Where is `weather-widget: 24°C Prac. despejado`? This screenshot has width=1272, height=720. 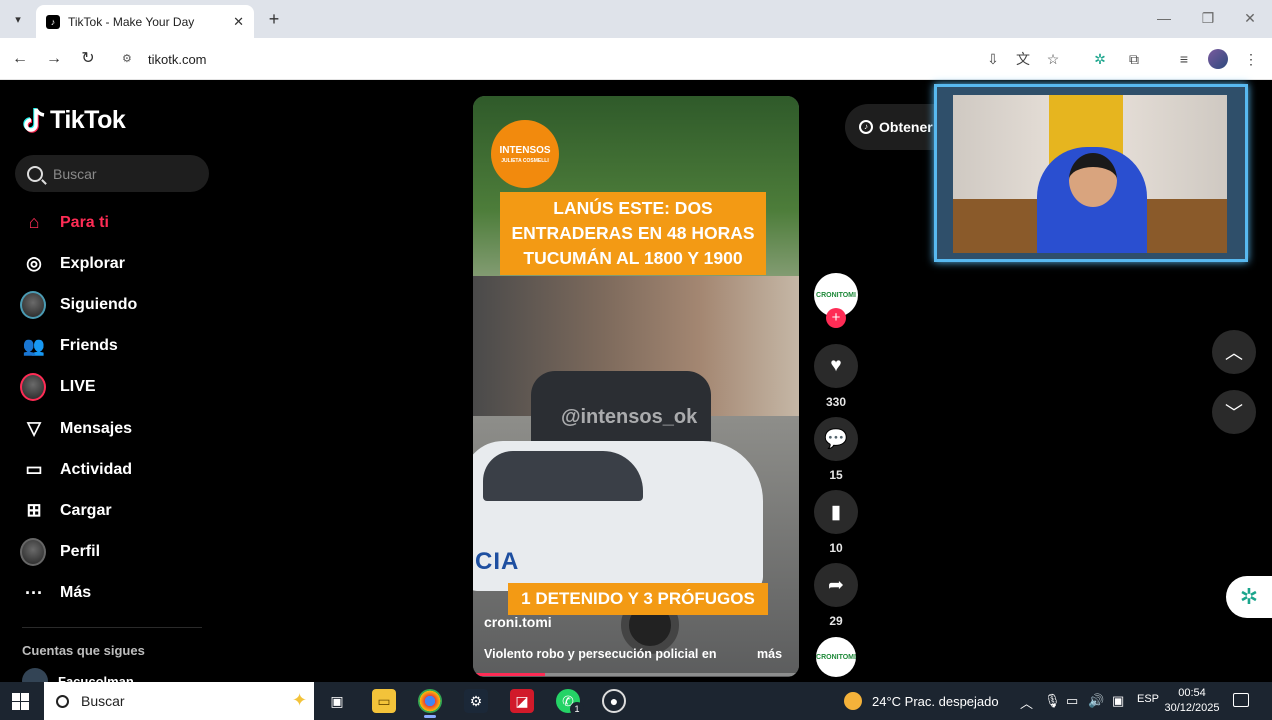
weather-widget: 24°C Prac. despejado is located at coordinates (921, 701).